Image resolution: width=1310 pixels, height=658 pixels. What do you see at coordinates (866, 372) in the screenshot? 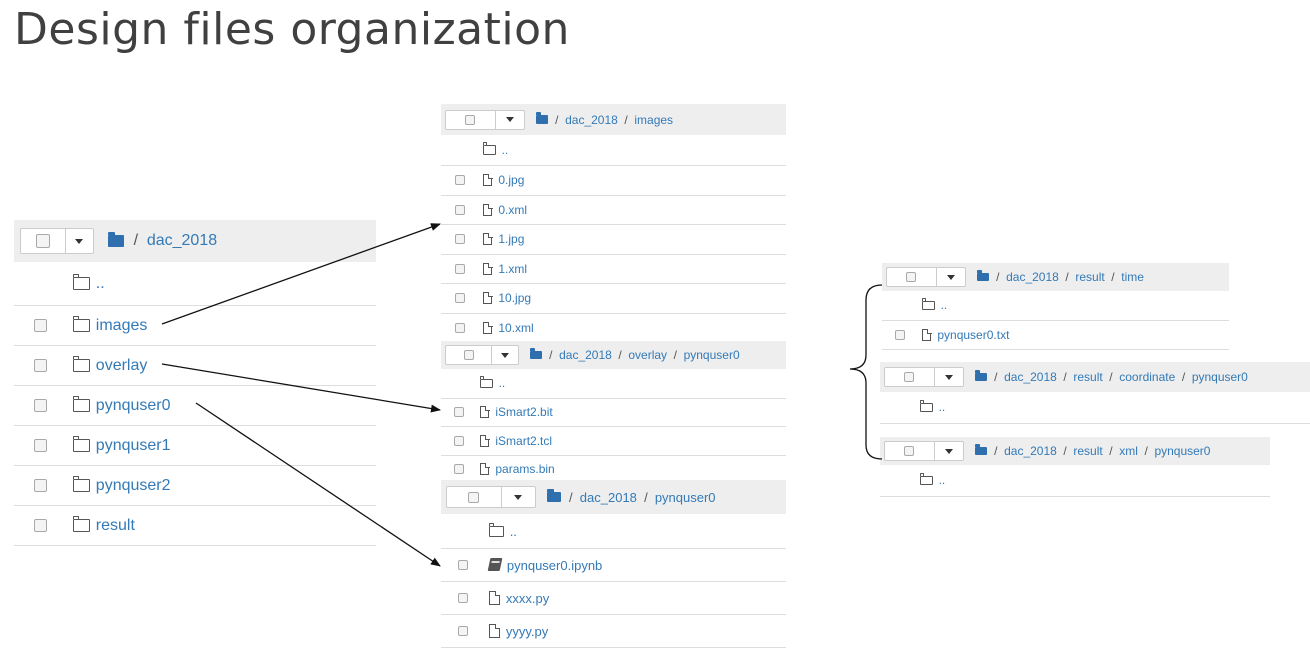
I see `result-curly-brace` at bounding box center [866, 372].